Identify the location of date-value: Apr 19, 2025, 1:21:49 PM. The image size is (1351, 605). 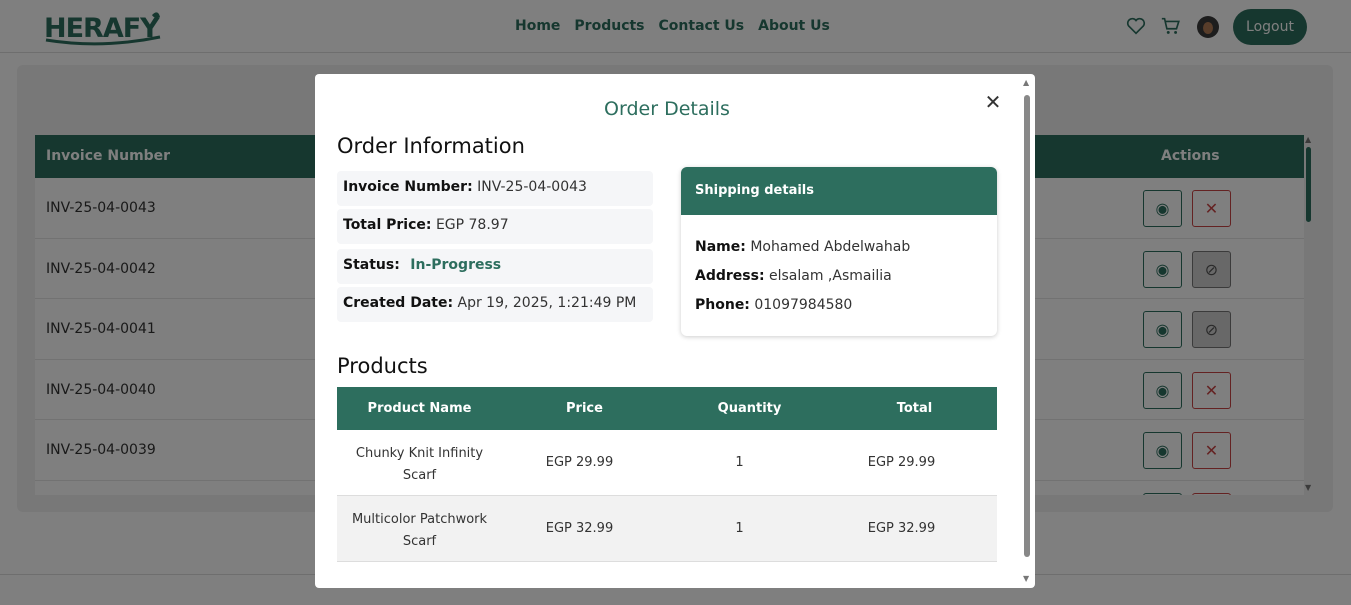
(547, 303).